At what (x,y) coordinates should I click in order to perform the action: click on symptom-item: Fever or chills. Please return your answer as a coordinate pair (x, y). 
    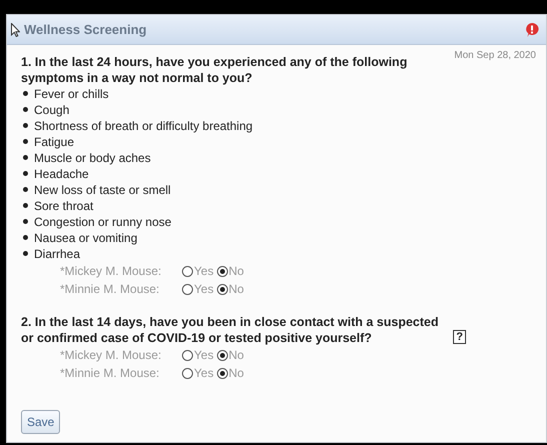
    Looking at the image, I should click on (71, 94).